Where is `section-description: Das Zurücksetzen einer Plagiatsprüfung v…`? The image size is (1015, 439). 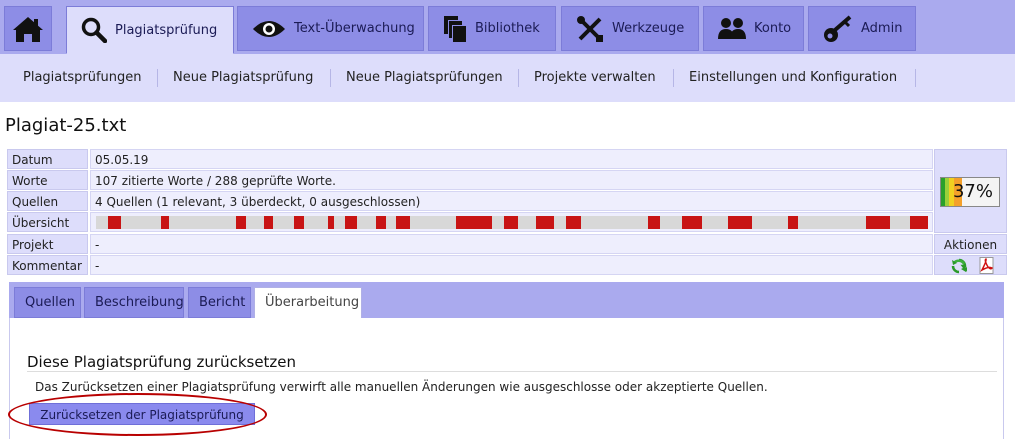
section-description: Das Zurücksetzen einer Plagiatsprüfung v… is located at coordinates (401, 387).